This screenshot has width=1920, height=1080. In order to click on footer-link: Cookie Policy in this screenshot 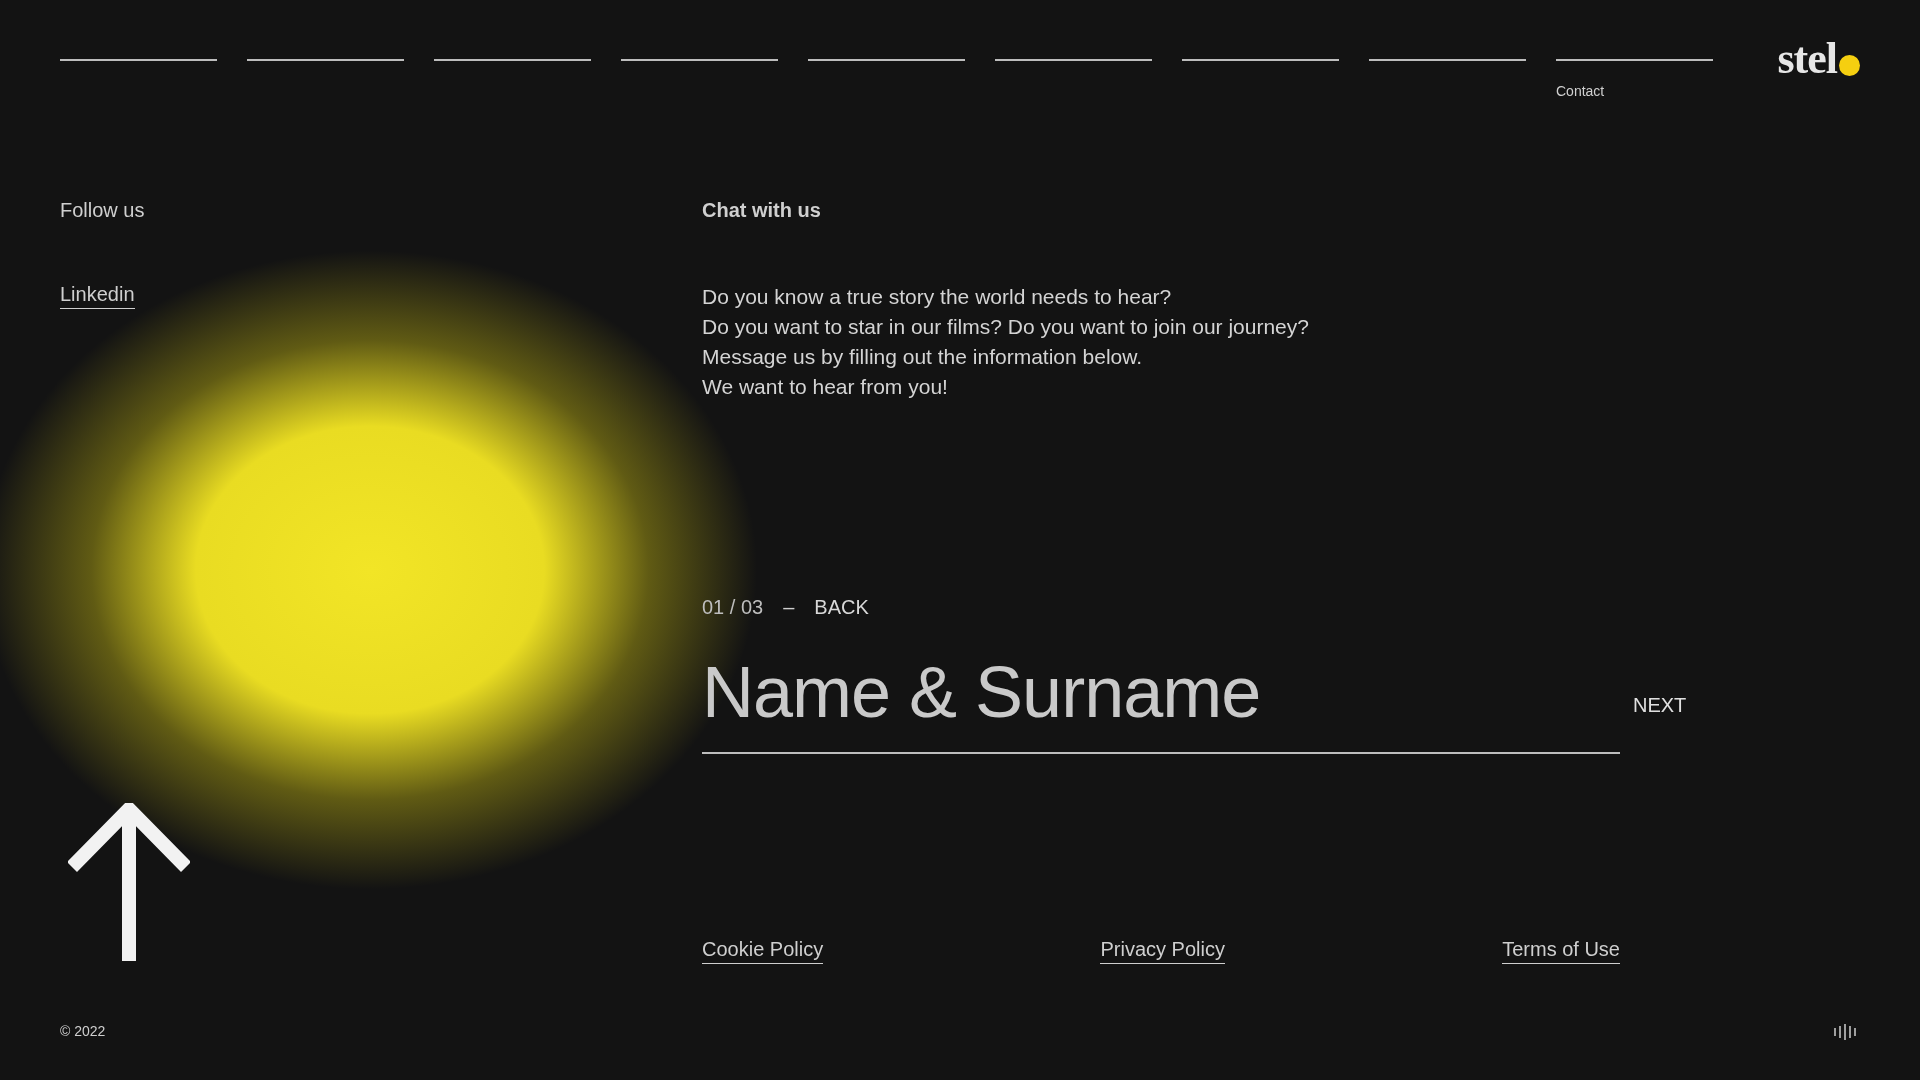, I will do `click(763, 950)`.